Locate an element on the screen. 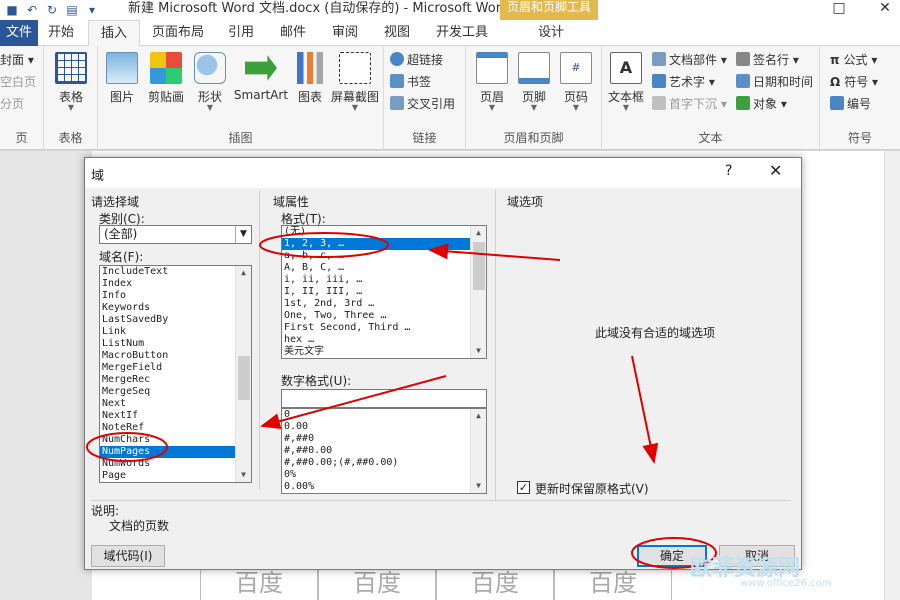  tab-mailings: 邮件 is located at coordinates (293, 33).